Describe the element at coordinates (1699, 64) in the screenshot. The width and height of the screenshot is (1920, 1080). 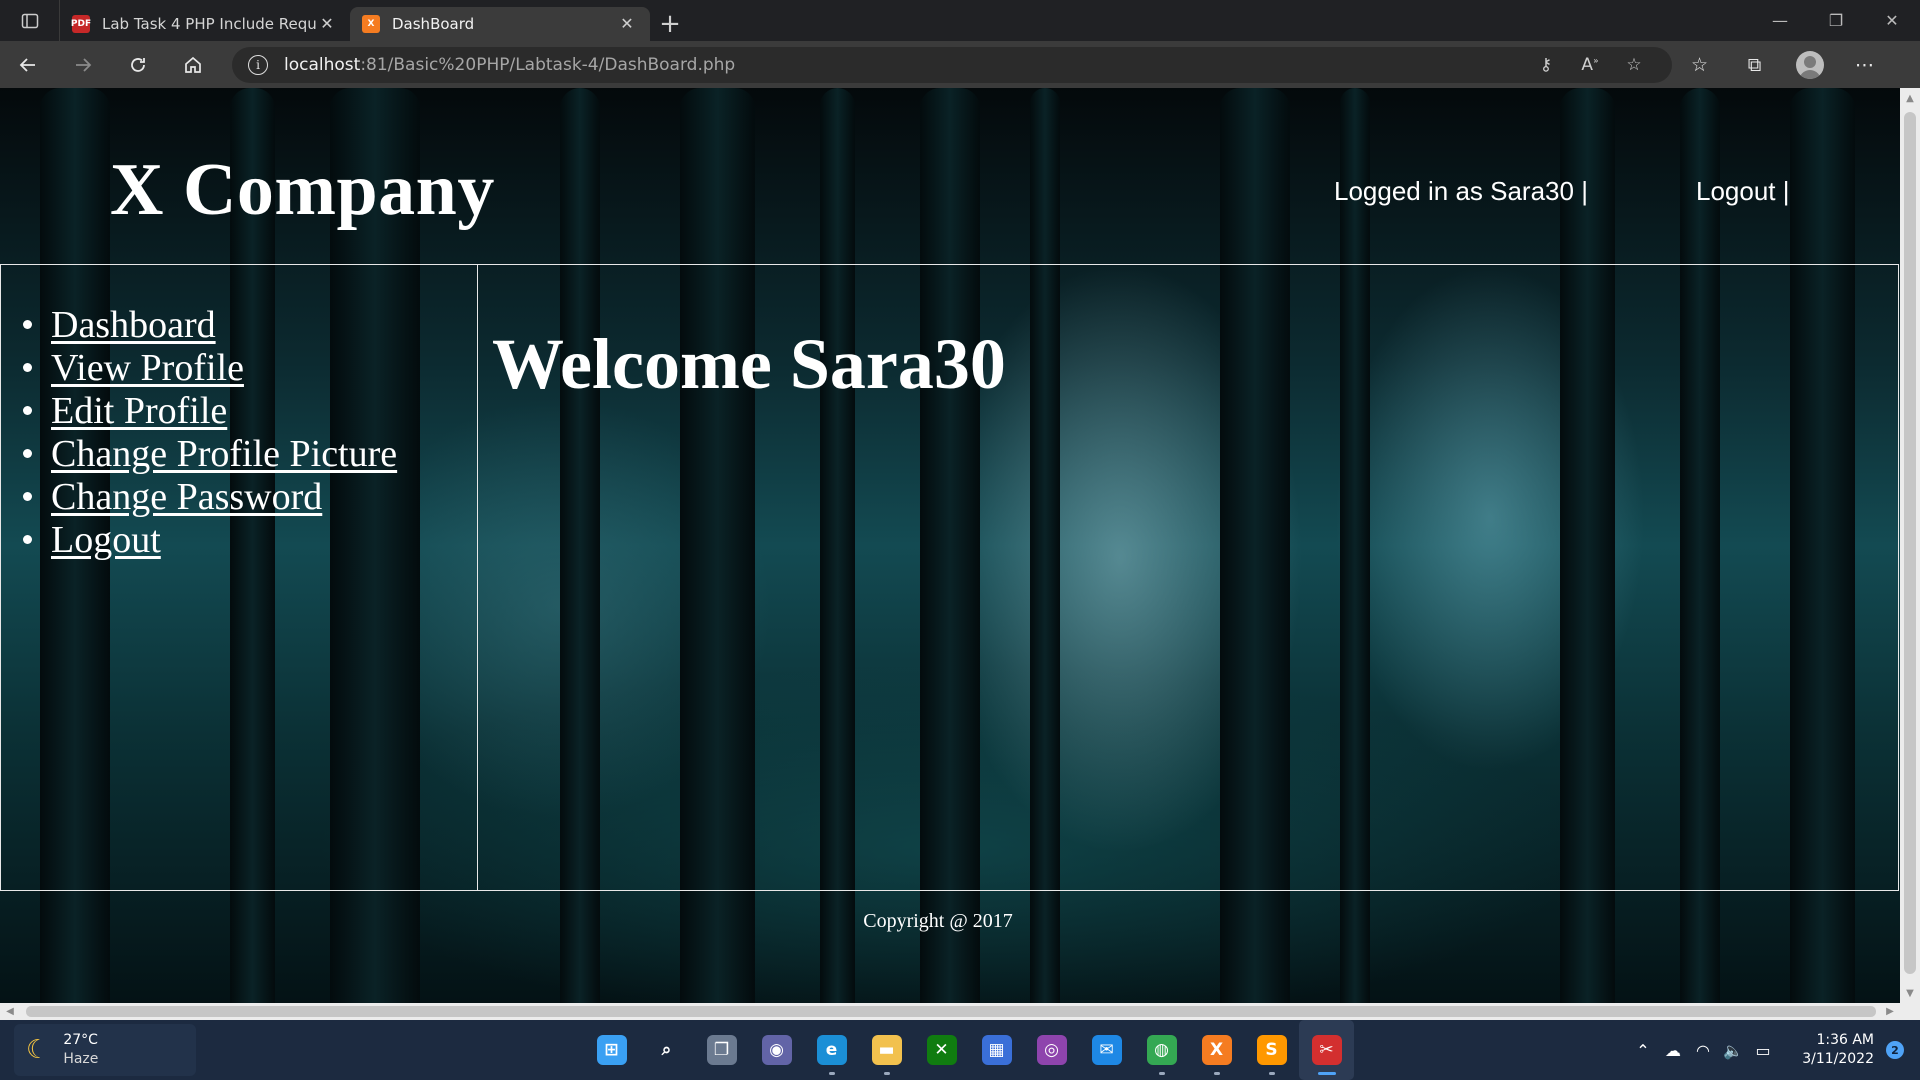
I see `favorites-button: ☆` at that location.